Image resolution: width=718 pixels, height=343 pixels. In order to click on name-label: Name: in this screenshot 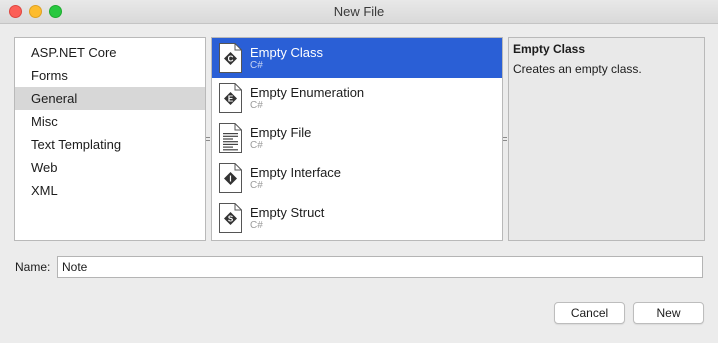, I will do `click(33, 267)`.